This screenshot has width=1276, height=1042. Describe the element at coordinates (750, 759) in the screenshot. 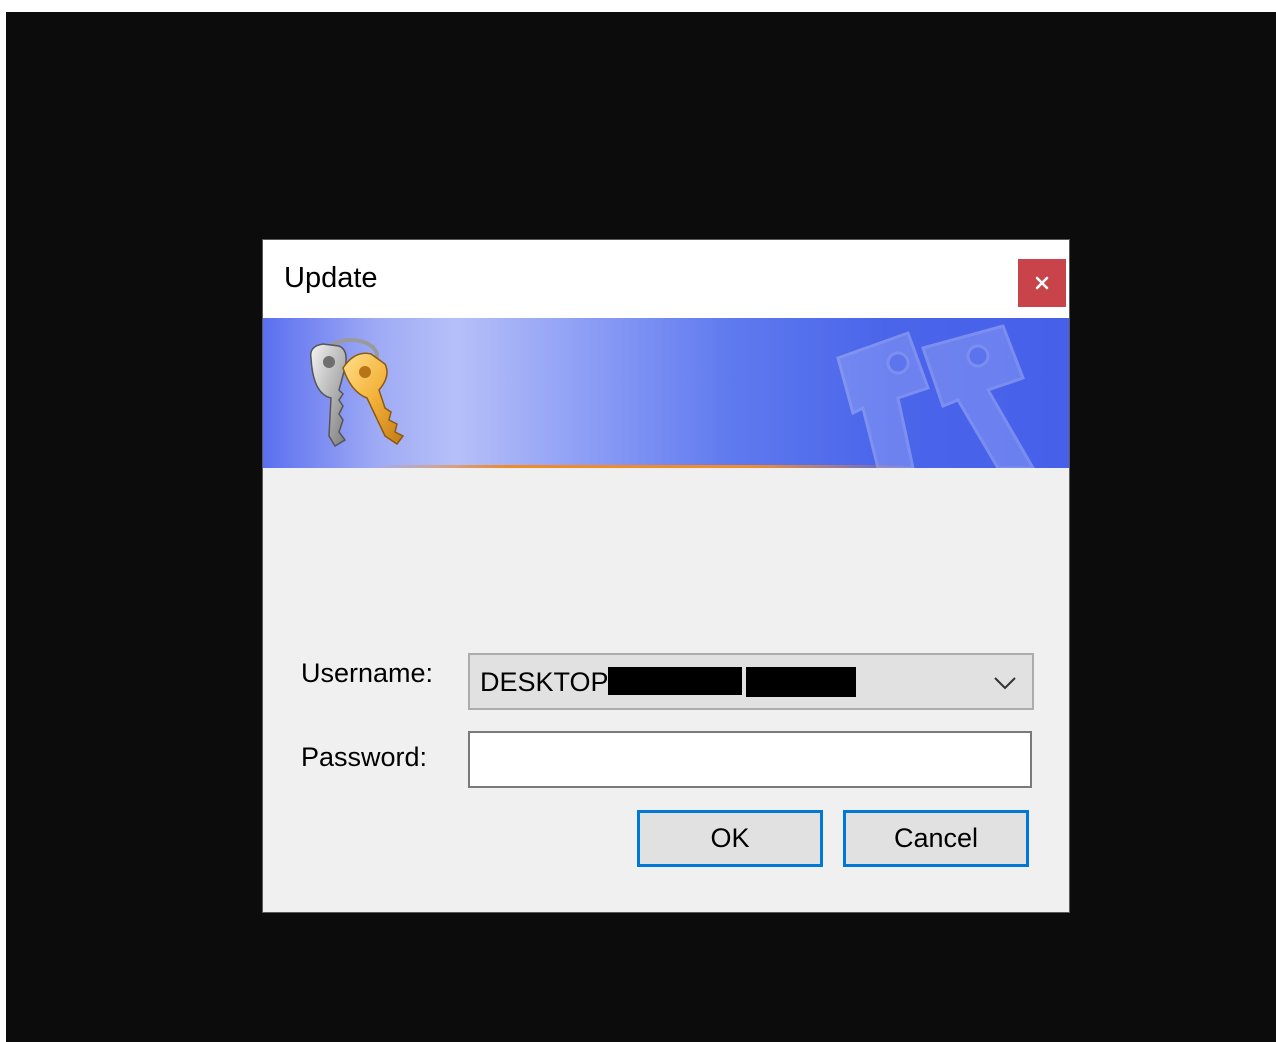

I see `password-field` at that location.